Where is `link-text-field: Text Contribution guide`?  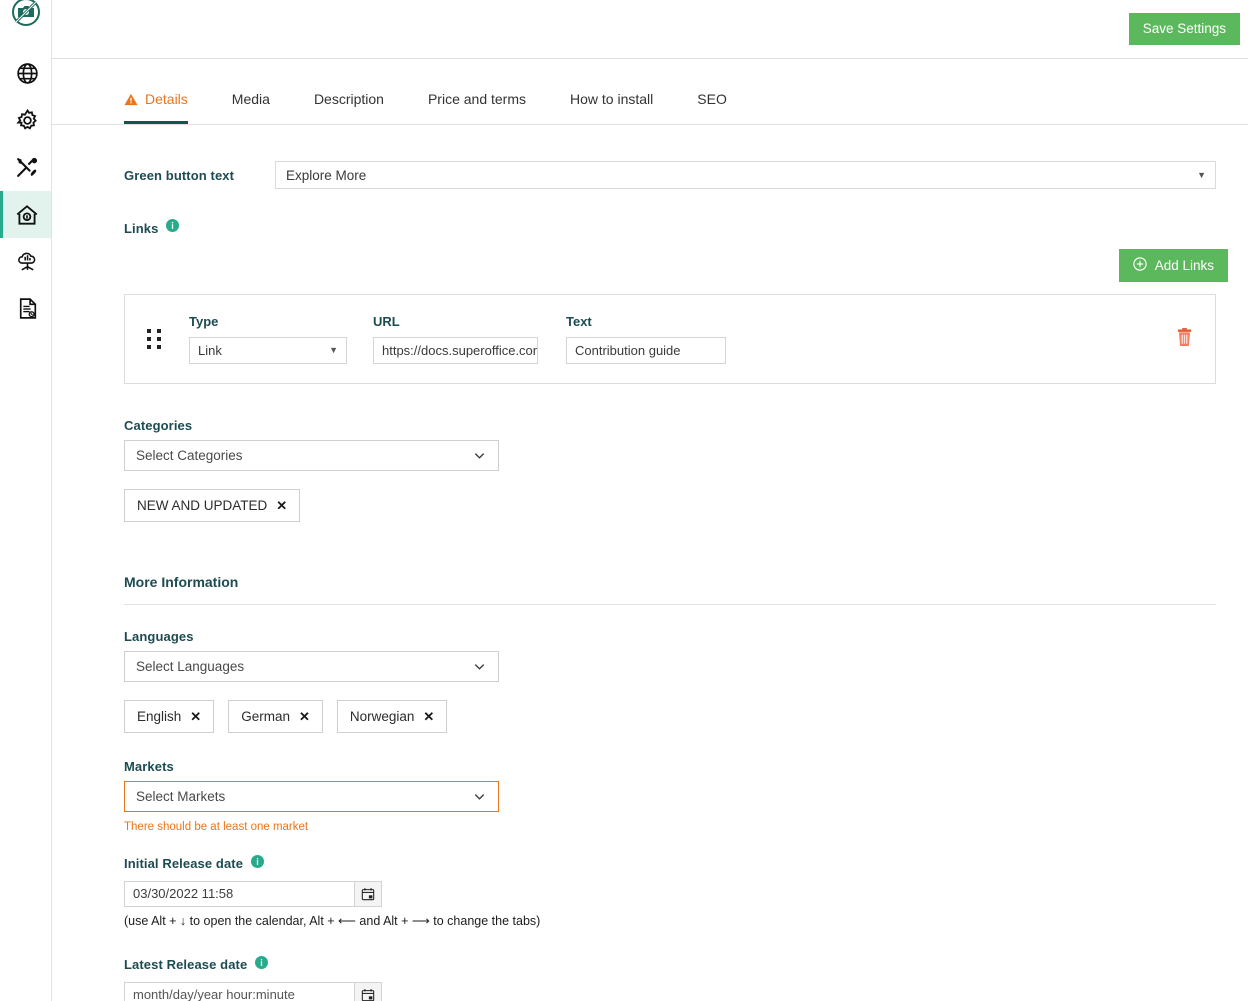
link-text-field: Text Contribution guide is located at coordinates (646, 339).